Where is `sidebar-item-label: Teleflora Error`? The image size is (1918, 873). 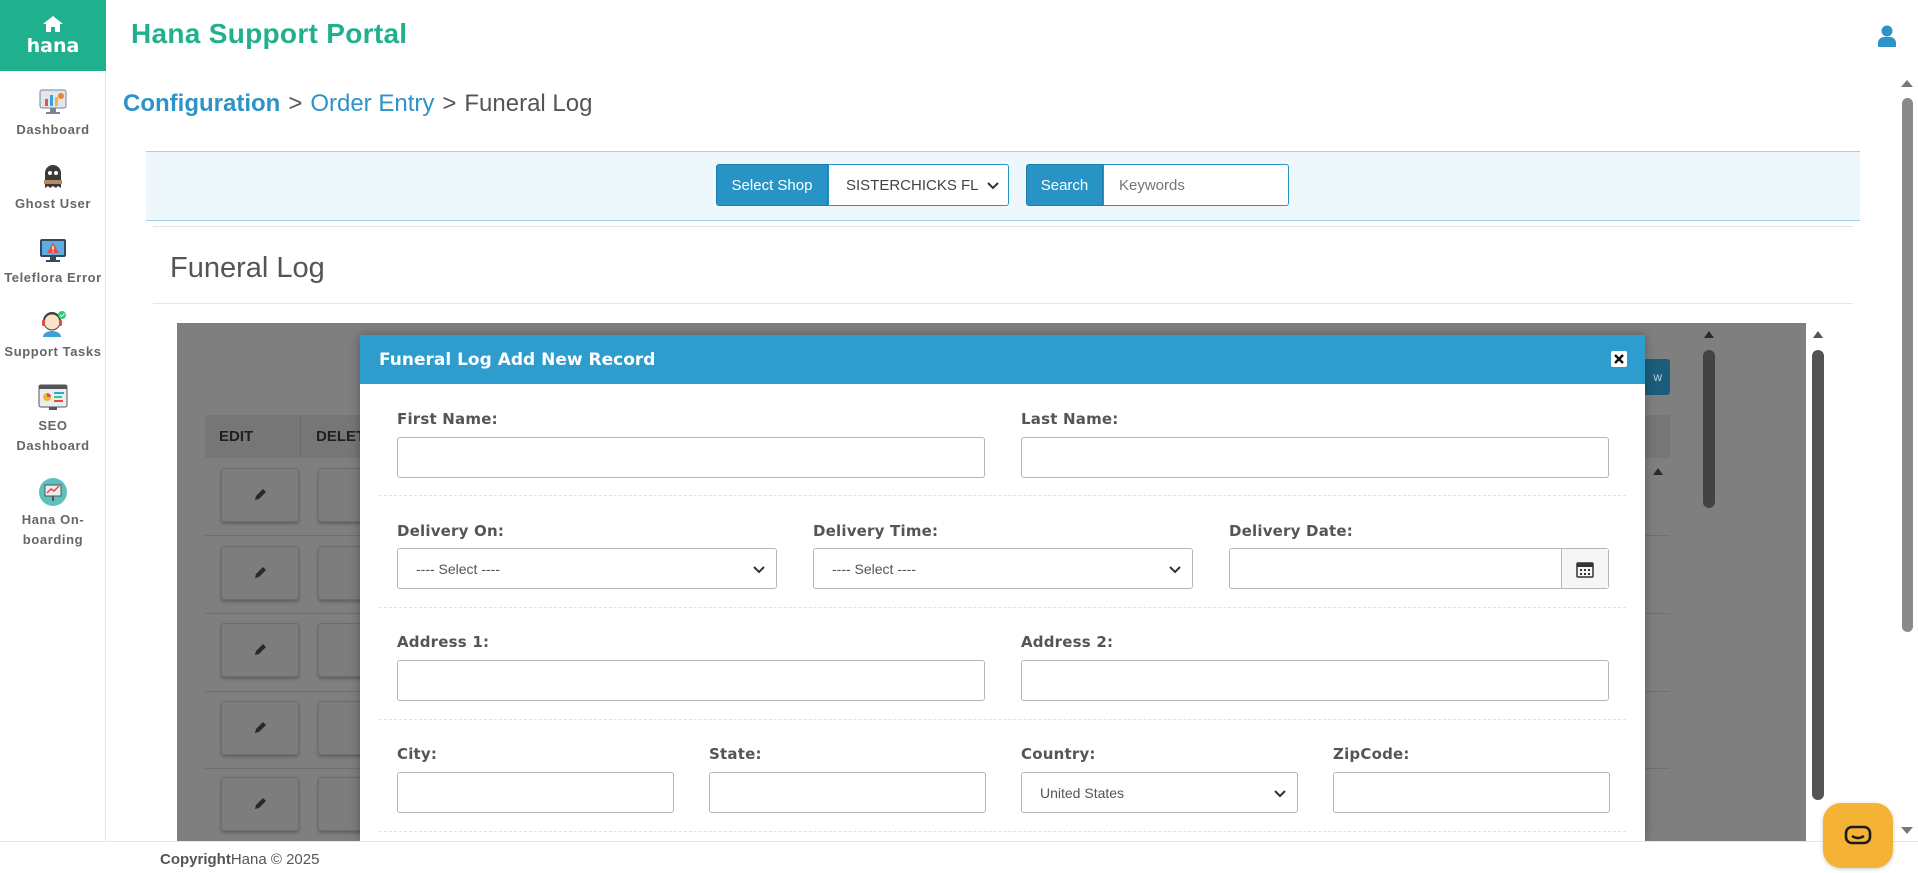
sidebar-item-label: Teleflora Error is located at coordinates (53, 277).